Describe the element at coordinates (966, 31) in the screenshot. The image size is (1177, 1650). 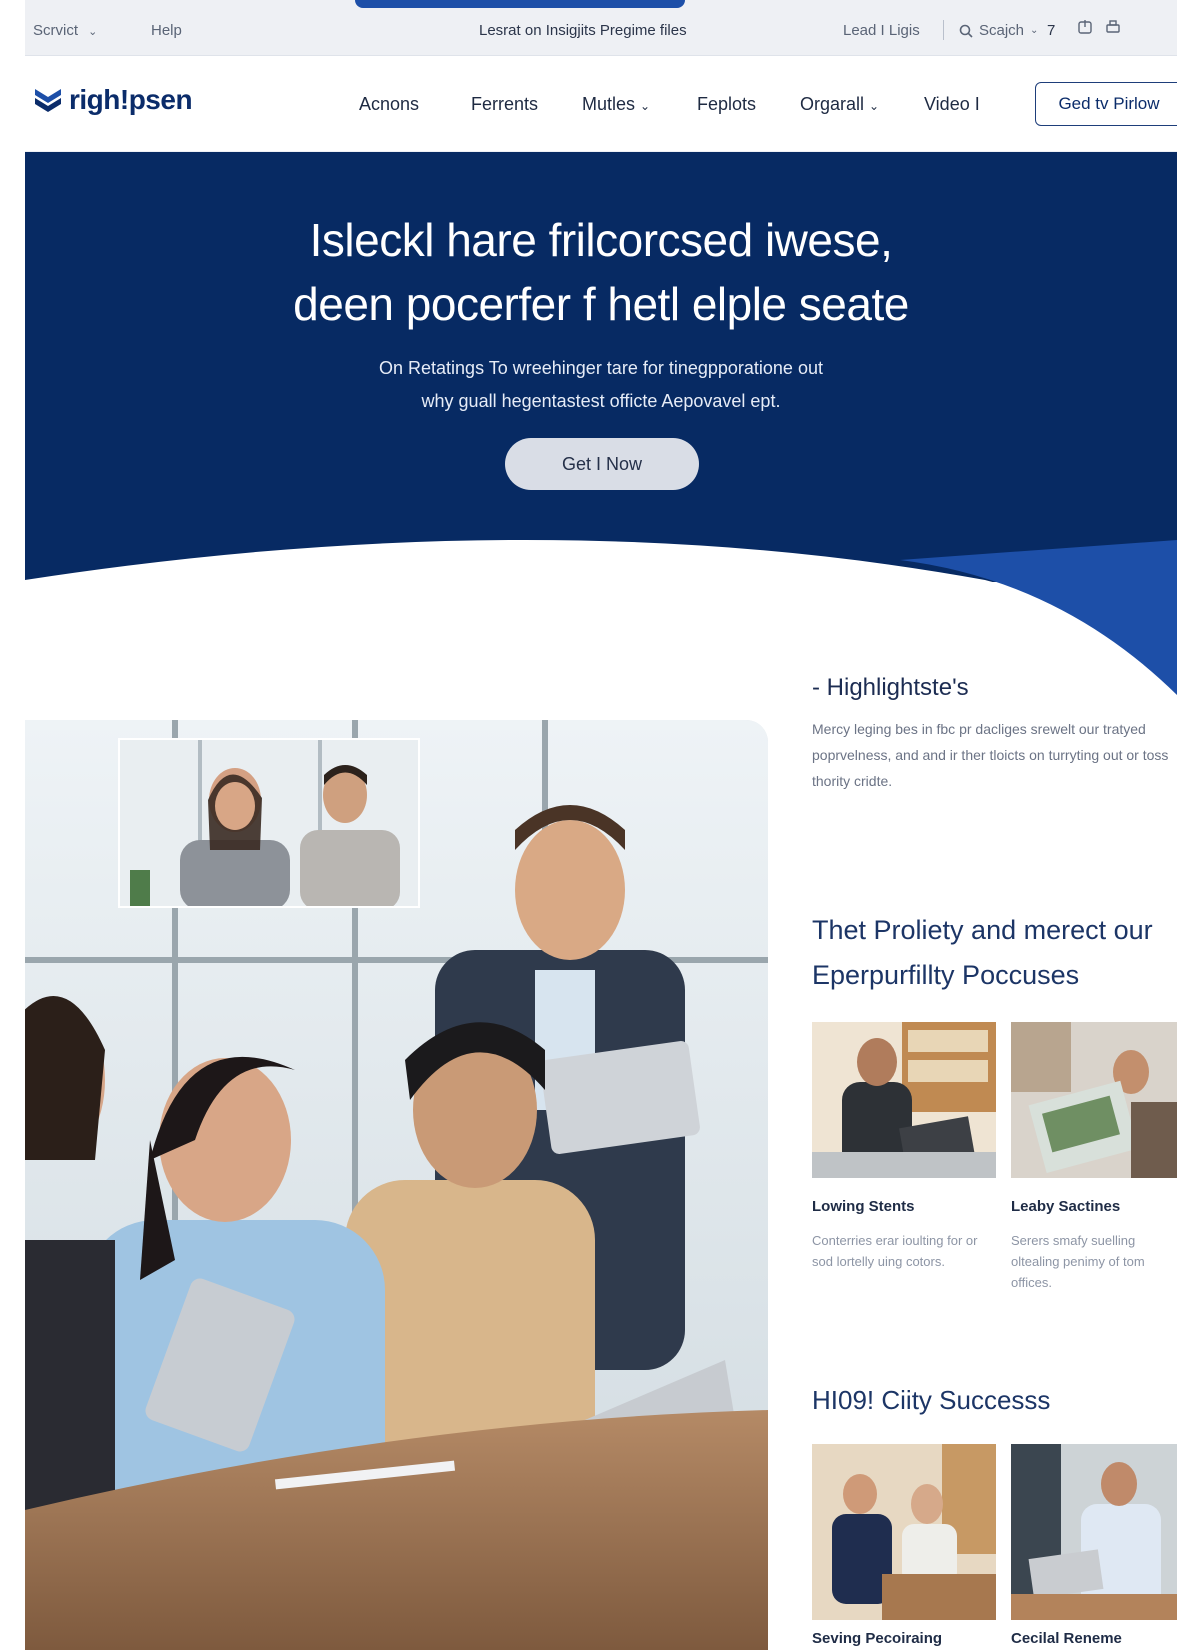
I see `search-icon` at that location.